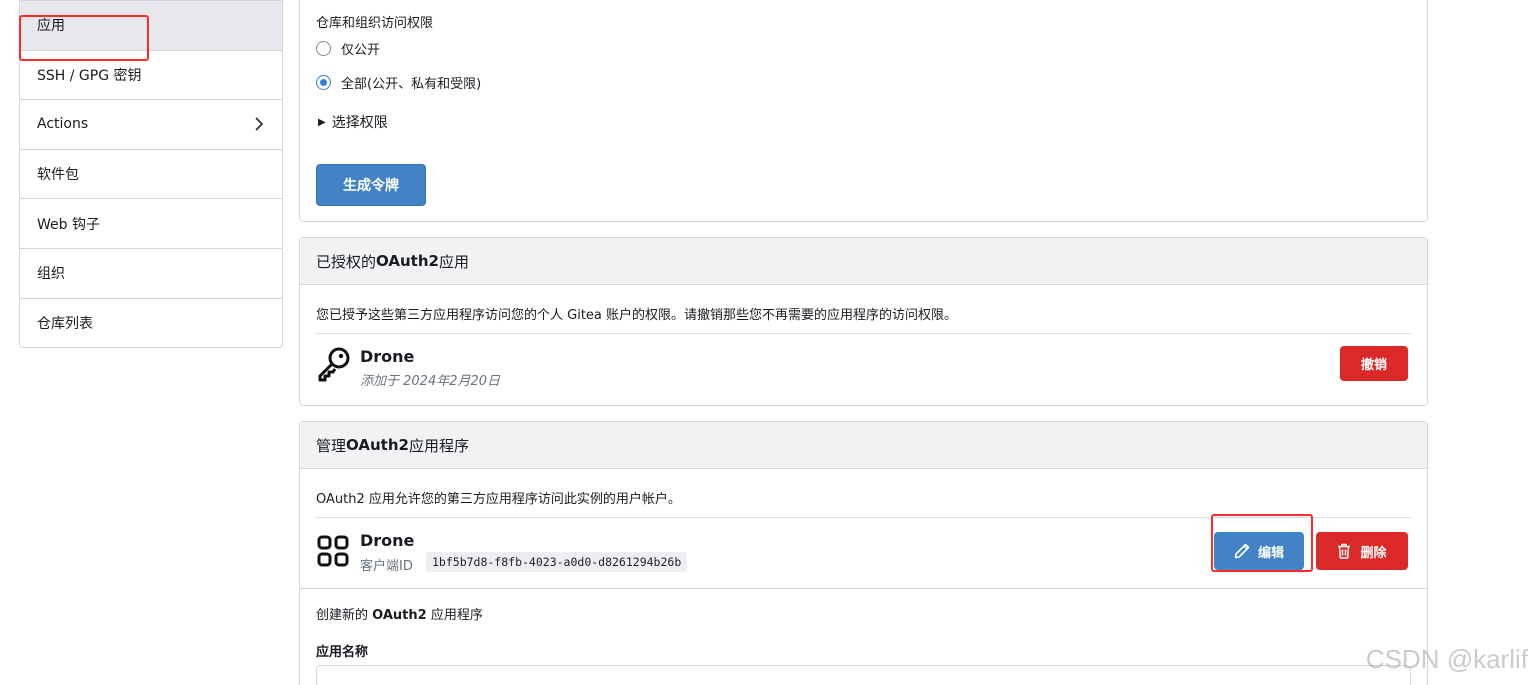 The width and height of the screenshot is (1534, 685). Describe the element at coordinates (863, 445) in the screenshot. I see `panel-header: 管理 OAuth2 应用程序` at that location.